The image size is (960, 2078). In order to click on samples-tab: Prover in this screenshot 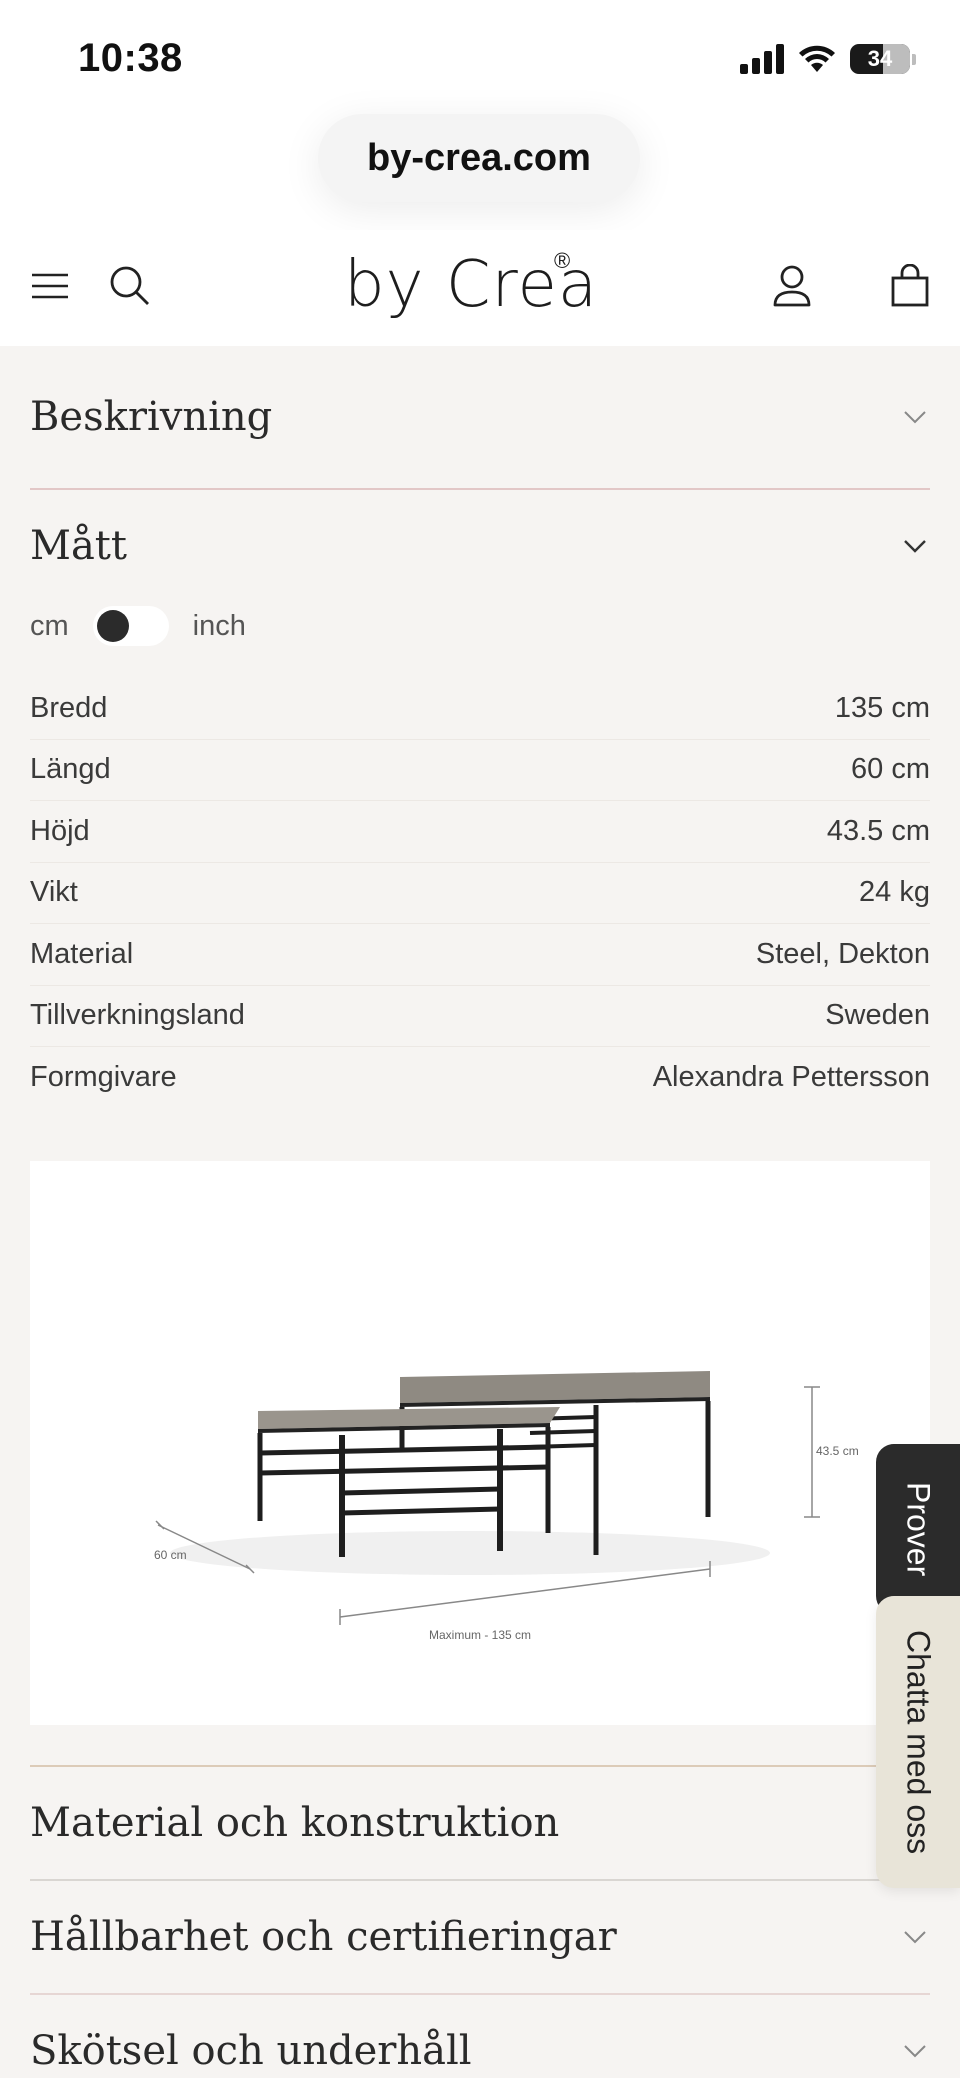, I will do `click(918, 1529)`.